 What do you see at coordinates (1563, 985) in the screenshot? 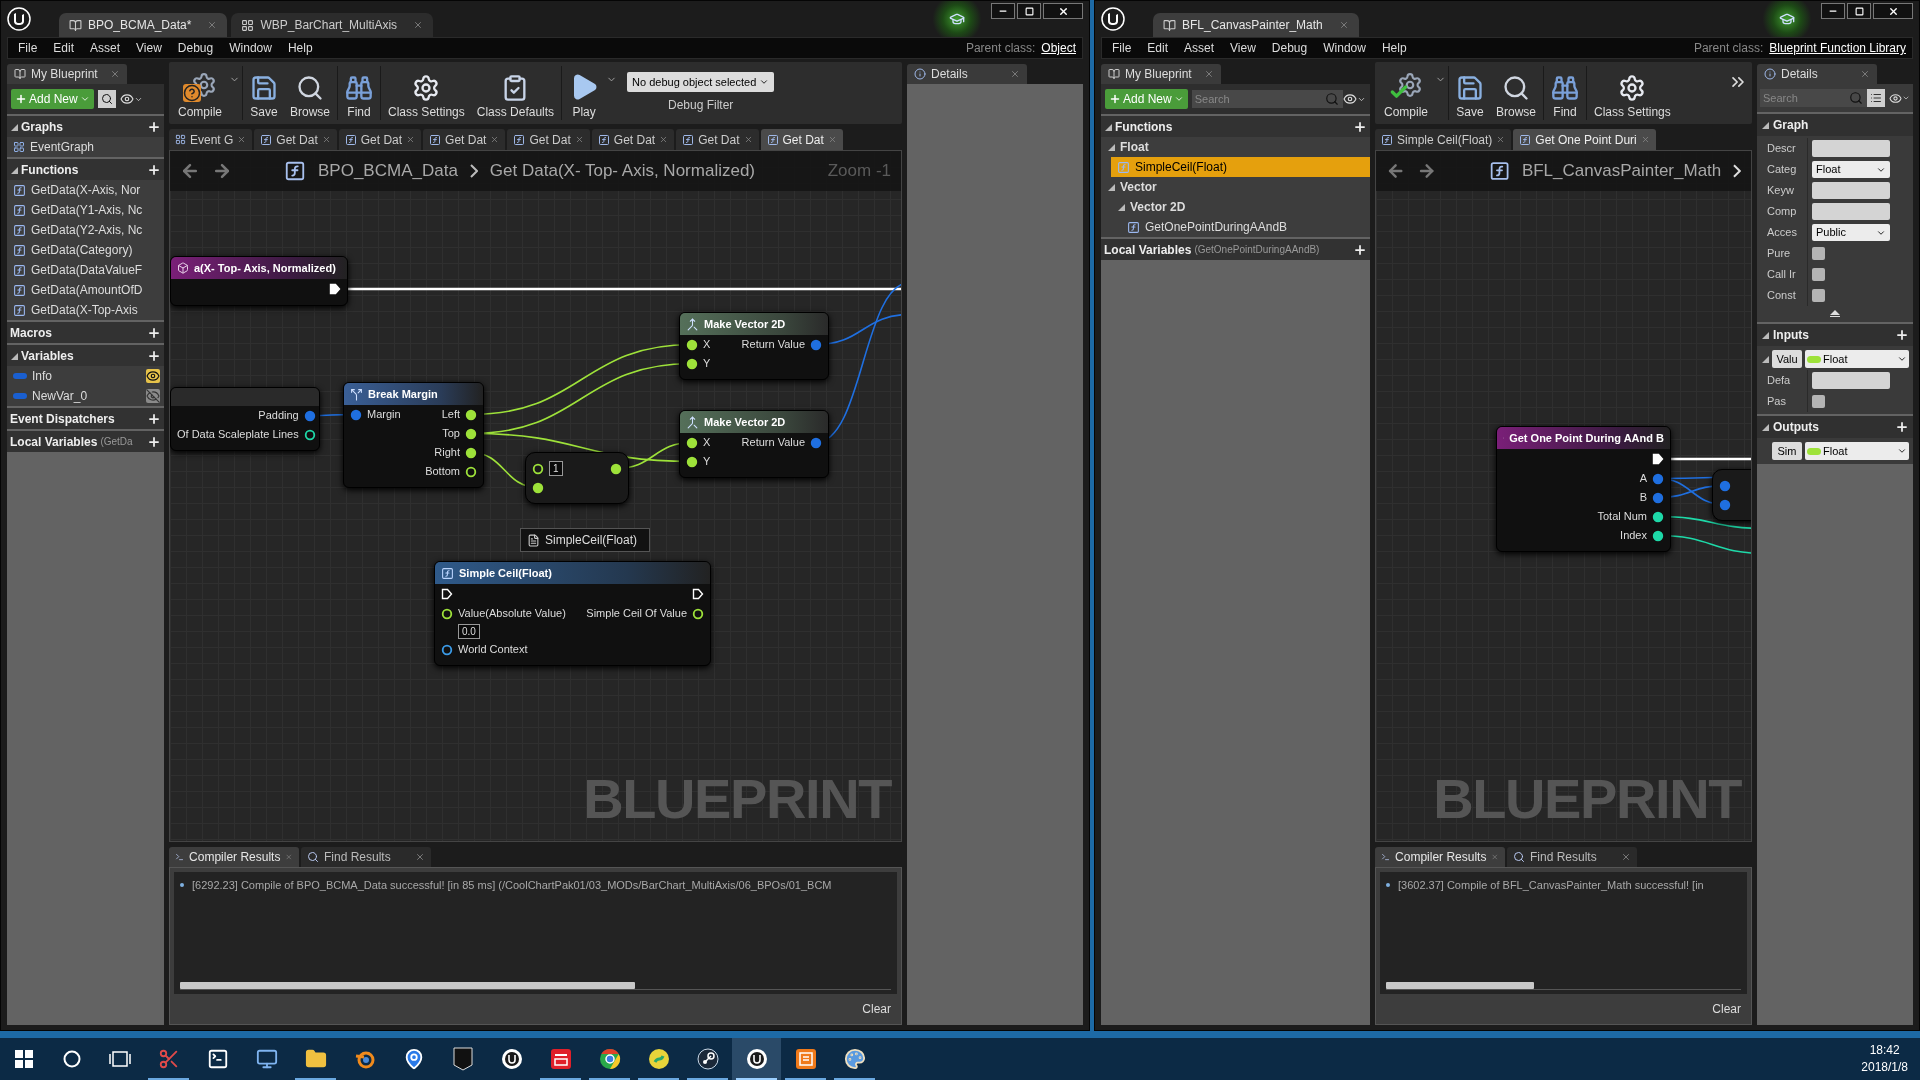
I see `horizontal-scrollbar` at bounding box center [1563, 985].